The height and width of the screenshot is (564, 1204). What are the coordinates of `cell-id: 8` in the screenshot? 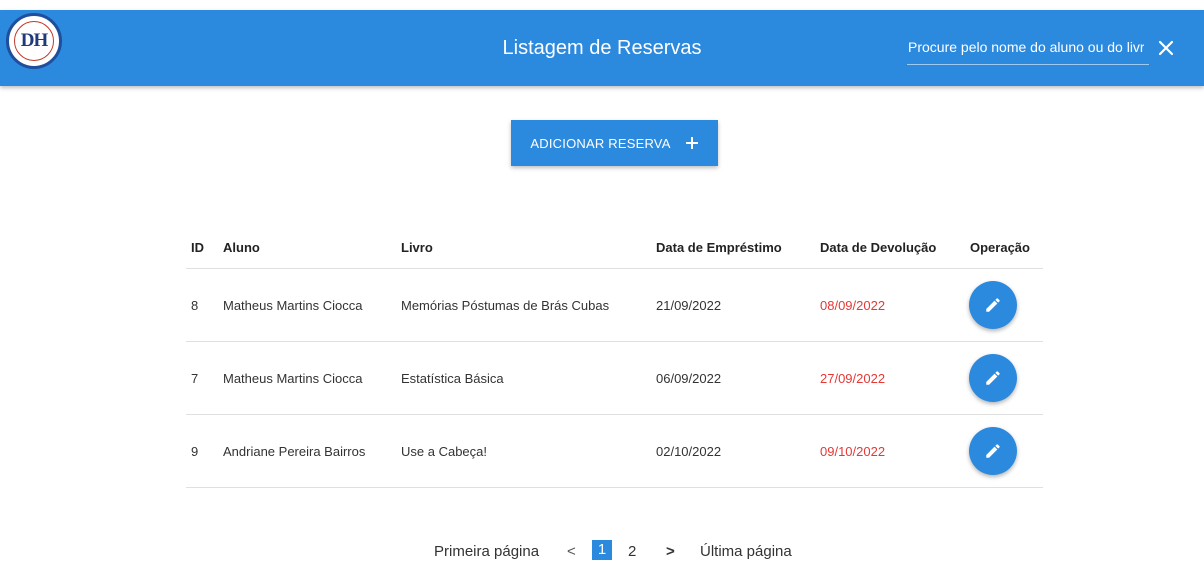 It's located at (204, 305).